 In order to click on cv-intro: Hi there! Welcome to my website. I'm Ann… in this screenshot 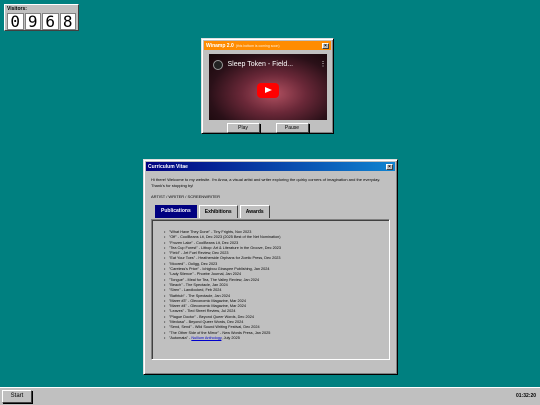, I will do `click(270, 182)`.